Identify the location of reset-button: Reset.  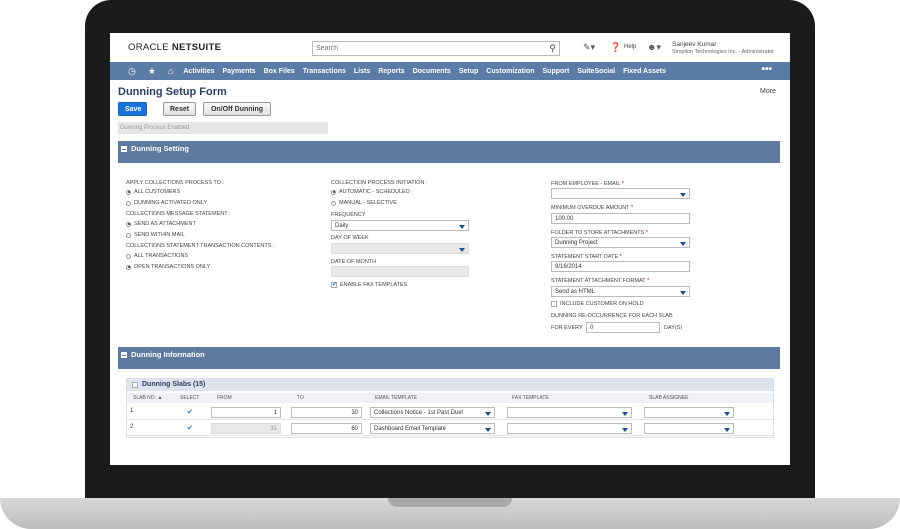
(179, 109).